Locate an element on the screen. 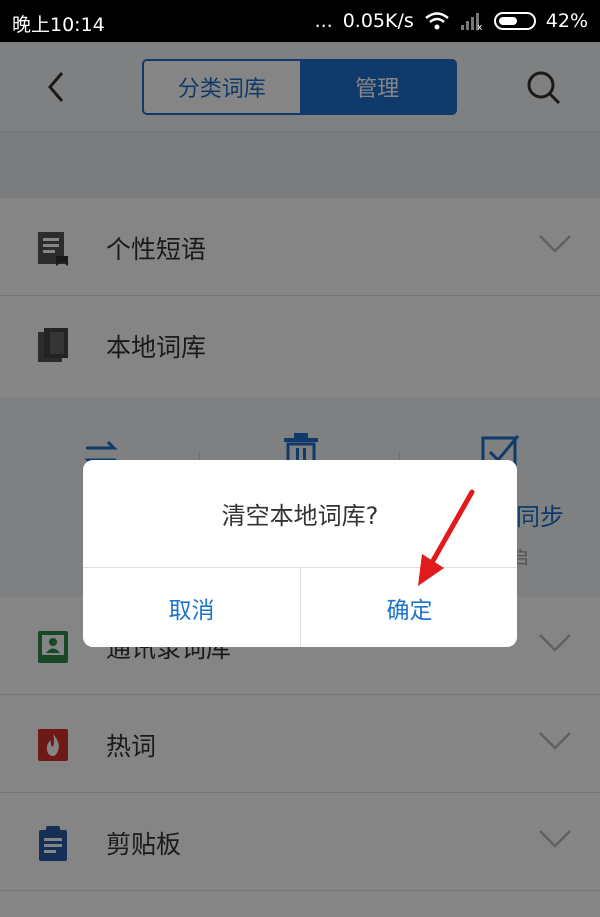  signal-icon: x is located at coordinates (471, 22).